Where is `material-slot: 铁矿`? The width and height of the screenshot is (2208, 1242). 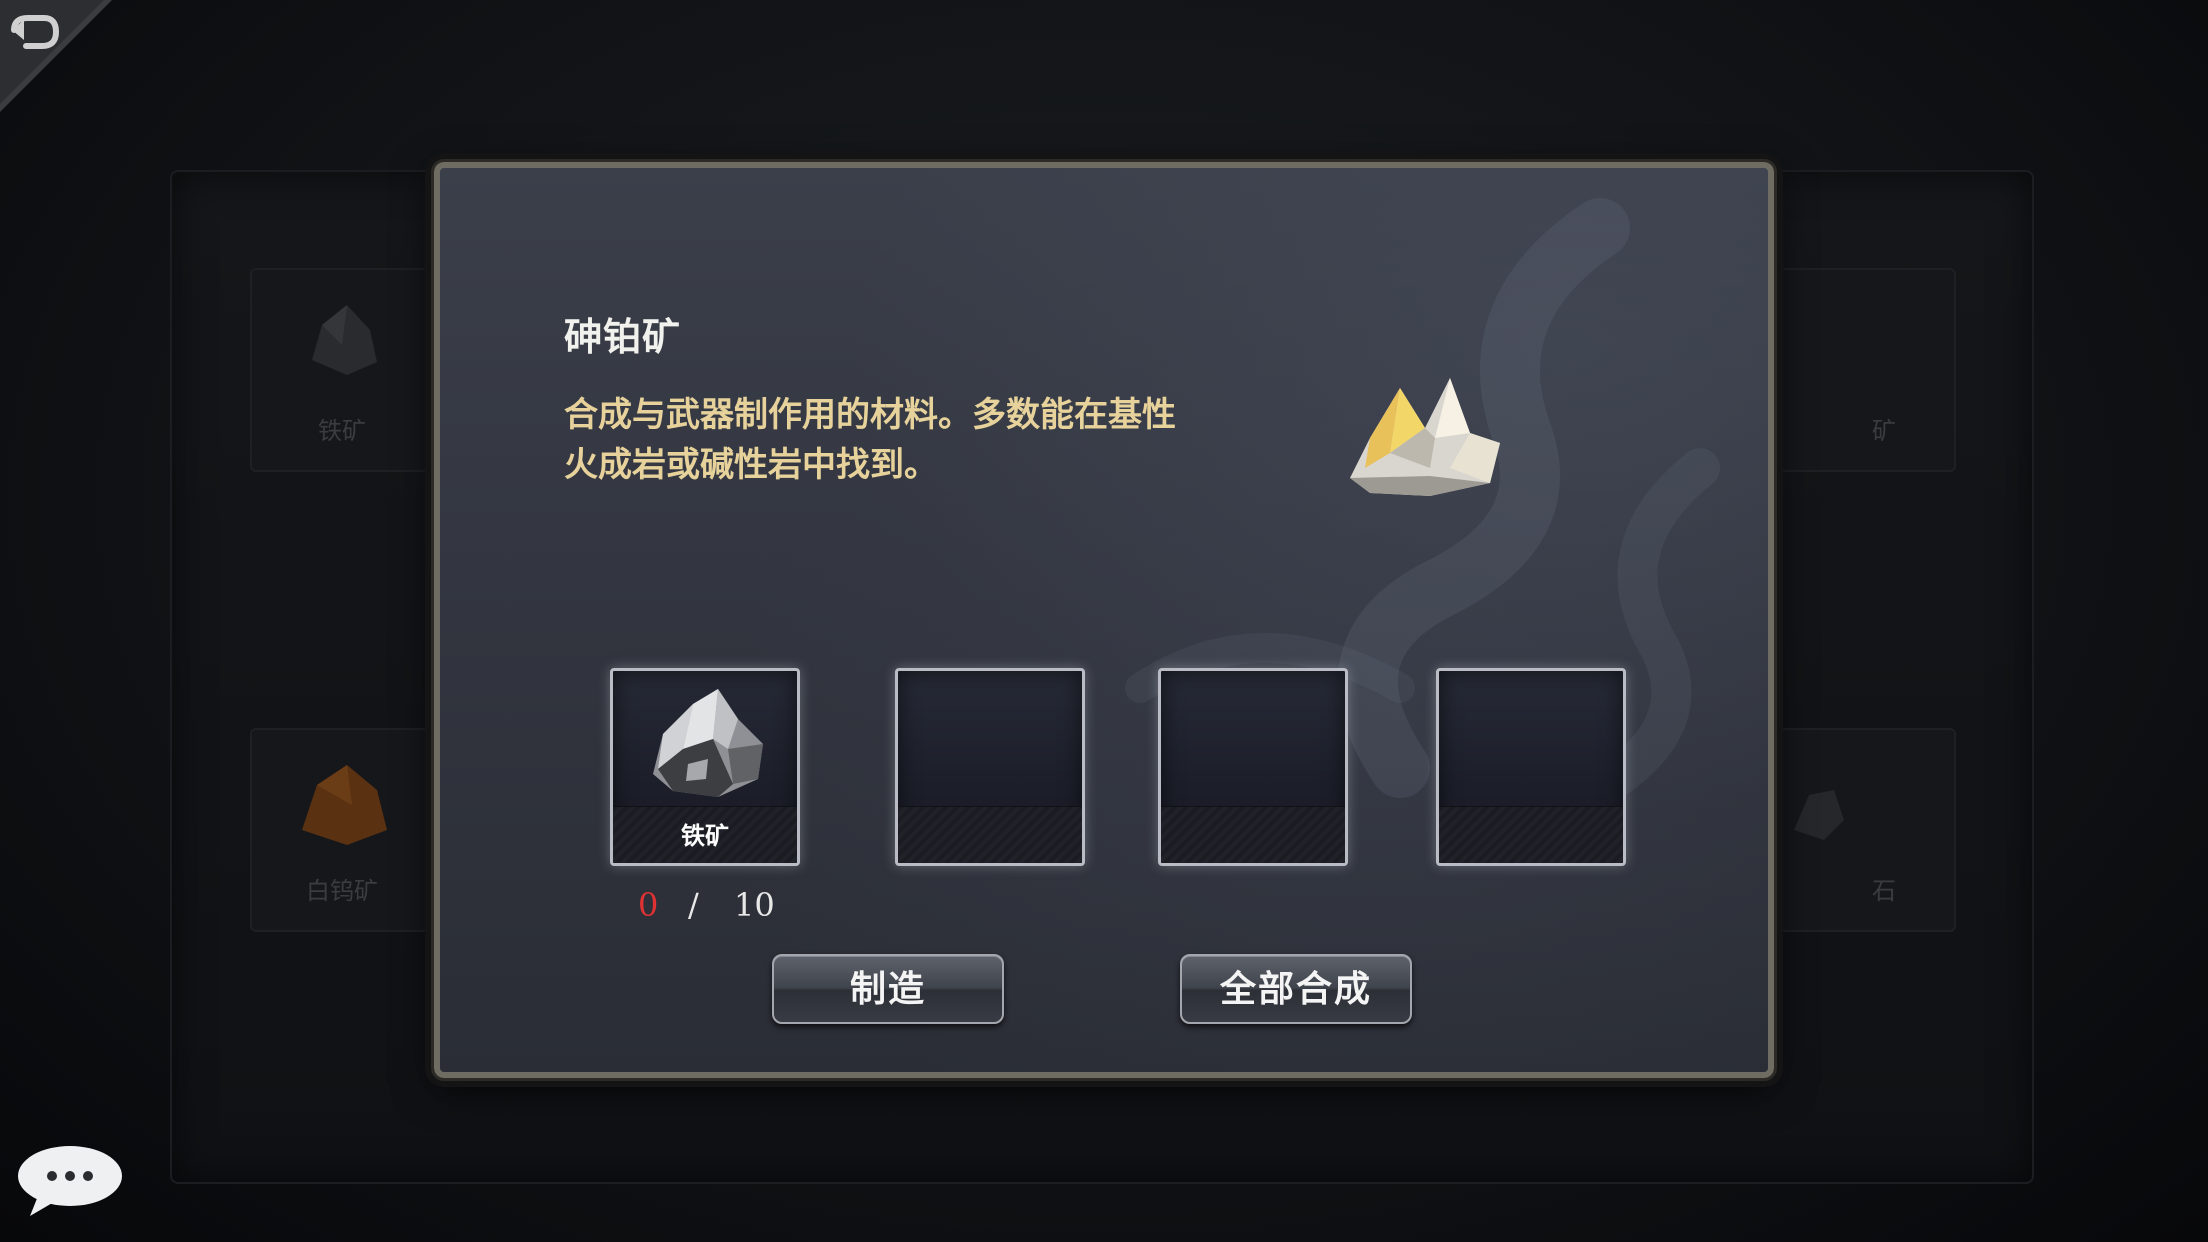 material-slot: 铁矿 is located at coordinates (705, 767).